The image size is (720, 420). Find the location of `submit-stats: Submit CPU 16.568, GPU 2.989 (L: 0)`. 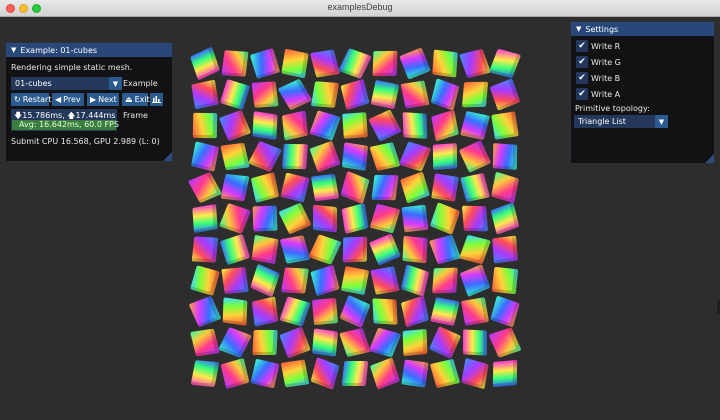

submit-stats: Submit CPU 16.568, GPU 2.989 (L: 0) is located at coordinates (85, 141).